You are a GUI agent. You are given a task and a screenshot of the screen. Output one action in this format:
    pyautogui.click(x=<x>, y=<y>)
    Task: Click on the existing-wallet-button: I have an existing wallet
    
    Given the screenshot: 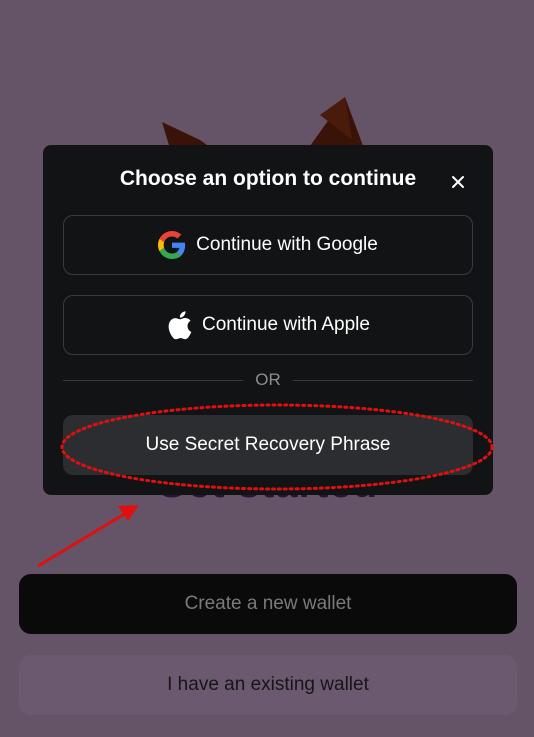 What is the action you would take?
    pyautogui.click(x=268, y=685)
    